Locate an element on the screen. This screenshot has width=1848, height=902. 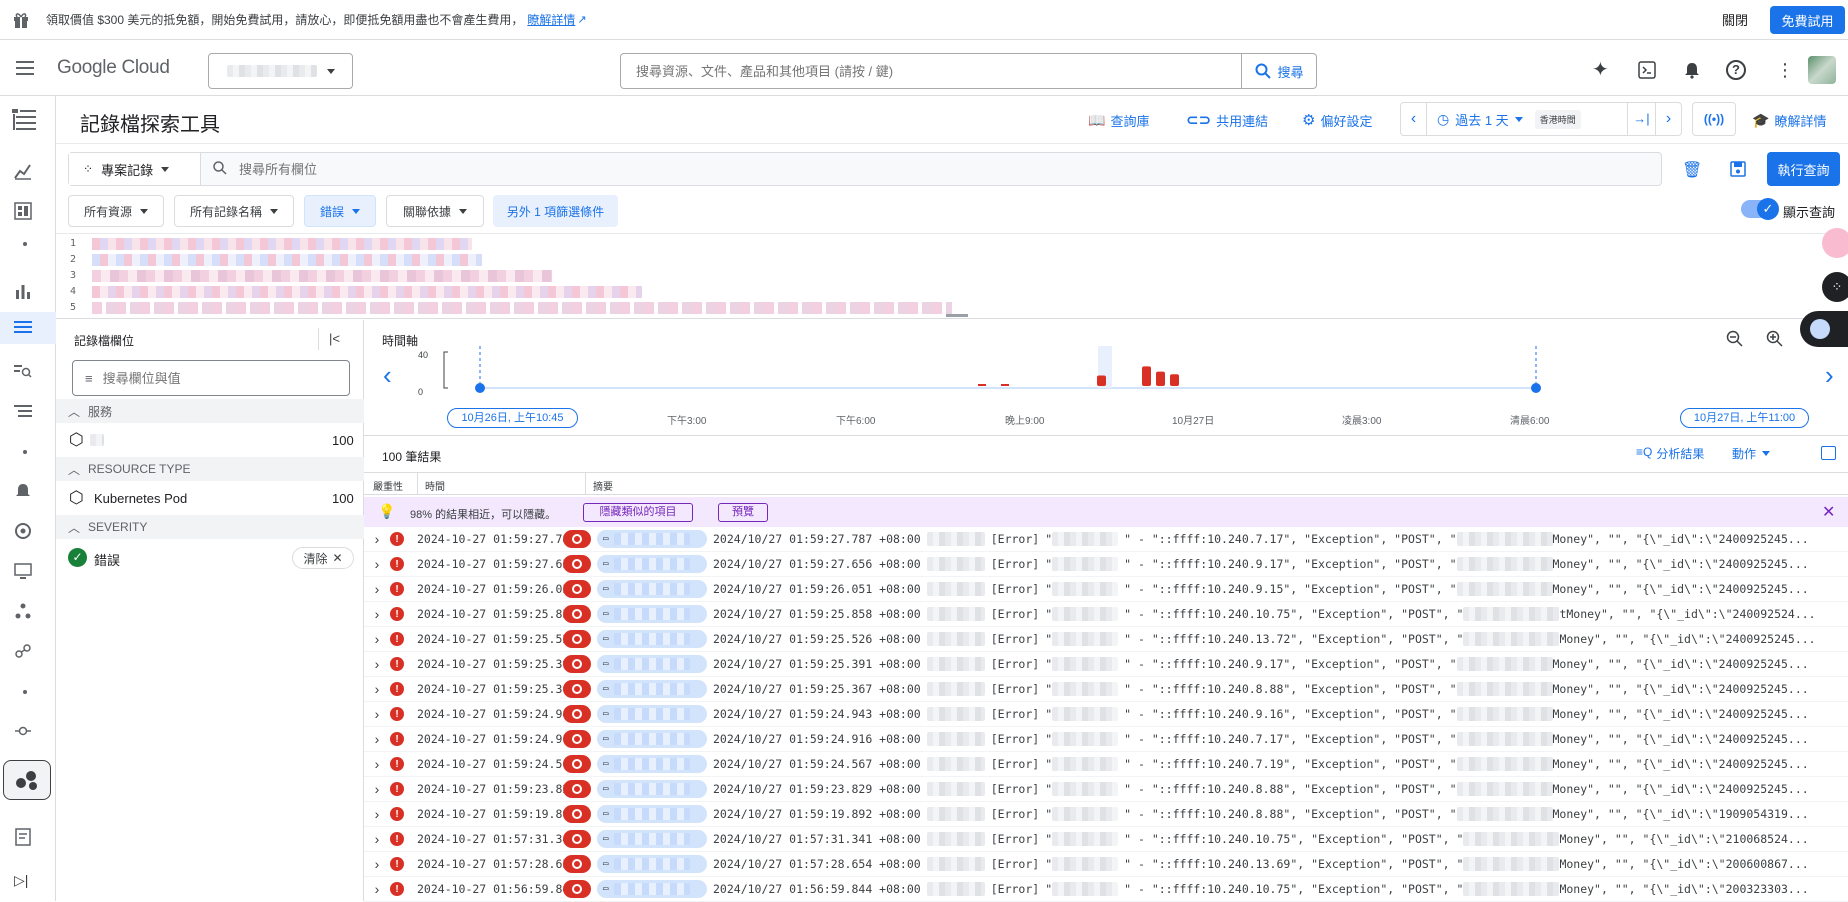
stream-logs-button: ((•)) is located at coordinates (1714, 119).